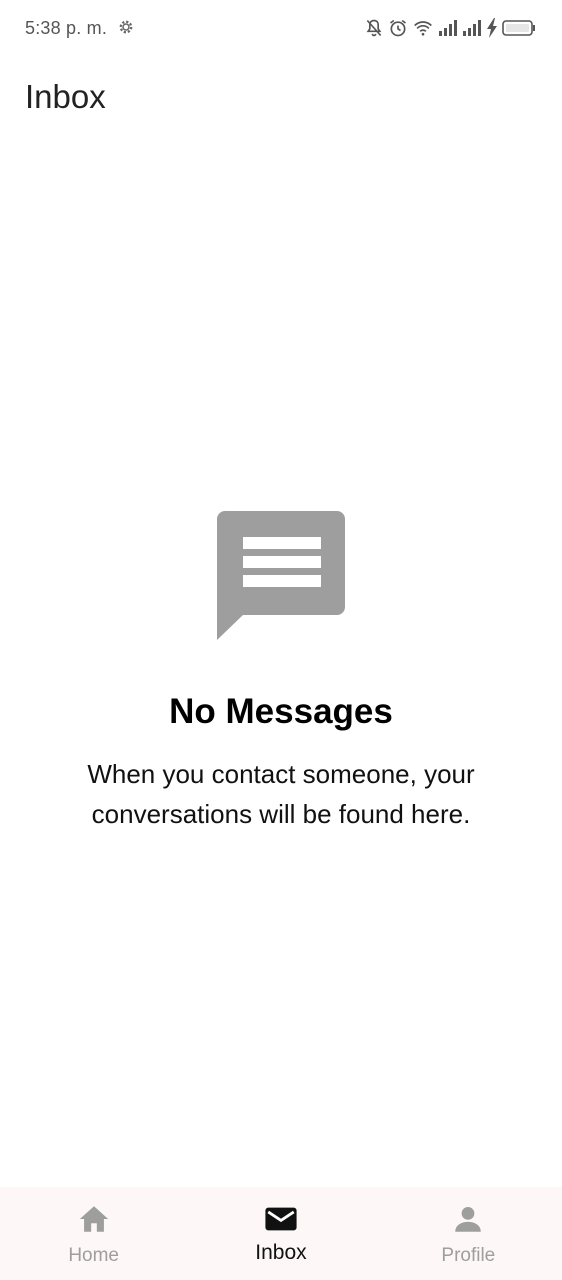  Describe the element at coordinates (93, 1233) in the screenshot. I see `nav-item-home: Home` at that location.